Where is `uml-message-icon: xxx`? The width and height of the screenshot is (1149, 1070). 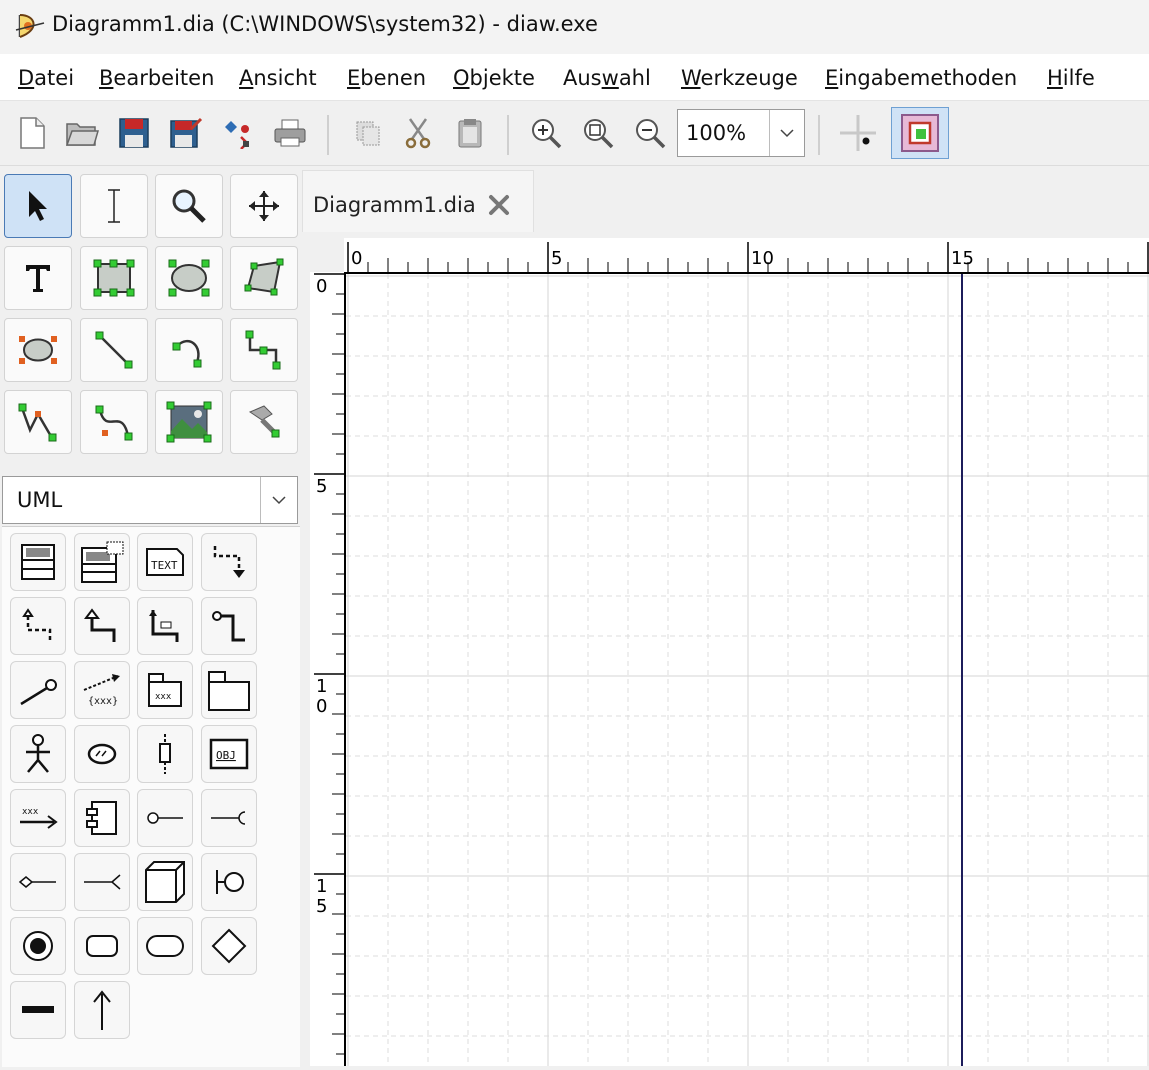
uml-message-icon: xxx is located at coordinates (38, 818).